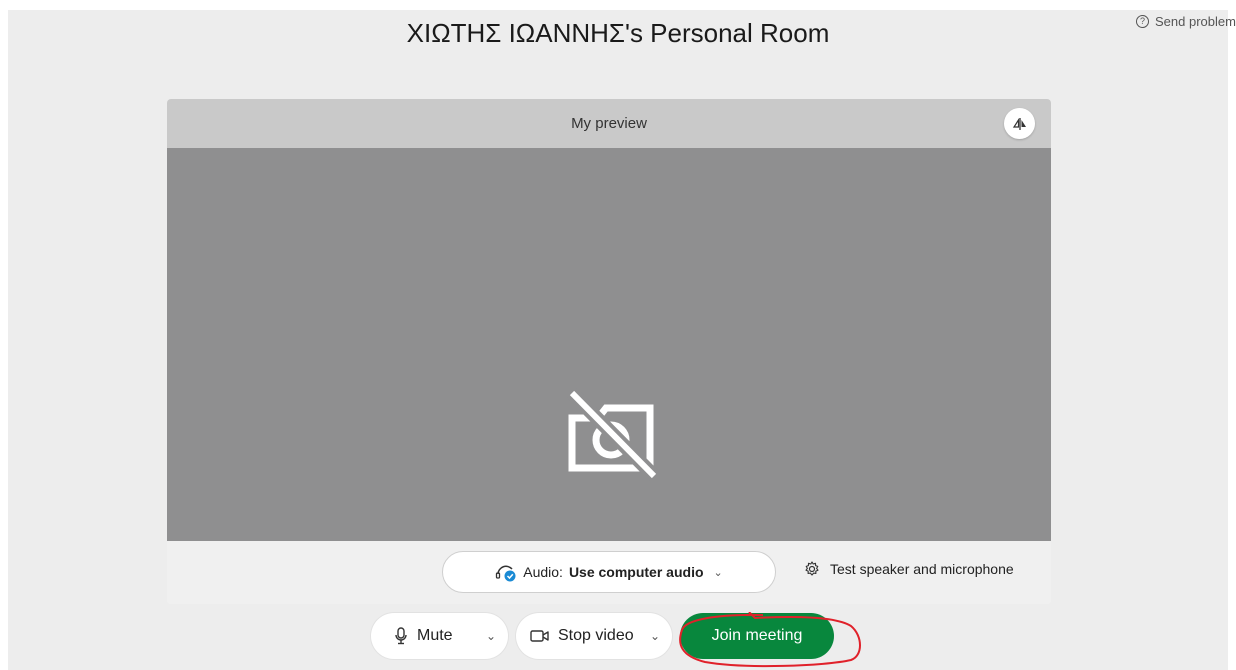 This screenshot has height=670, width=1236. Describe the element at coordinates (922, 569) in the screenshot. I see `test-speaker-label: Test speaker and microphone` at that location.